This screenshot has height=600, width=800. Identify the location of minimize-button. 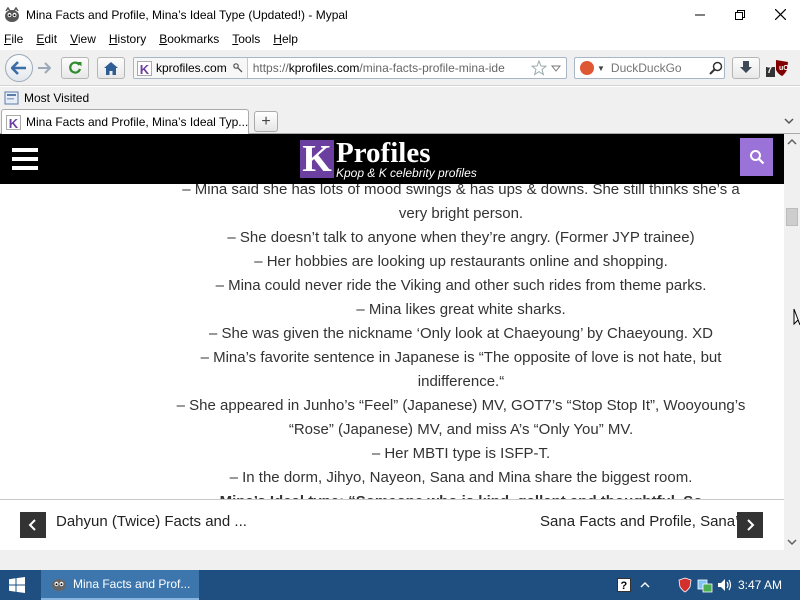
(700, 14).